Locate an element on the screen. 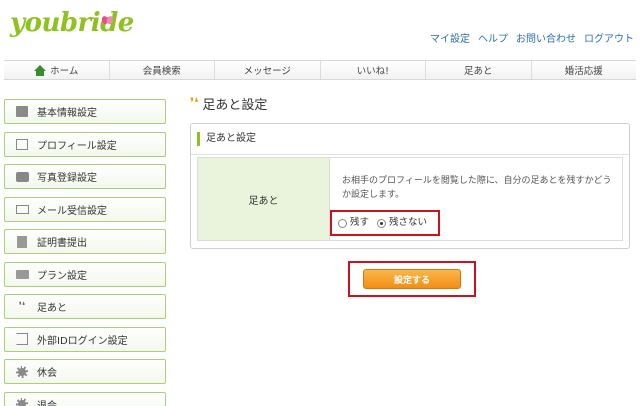  radio-dont-leave is located at coordinates (382, 223).